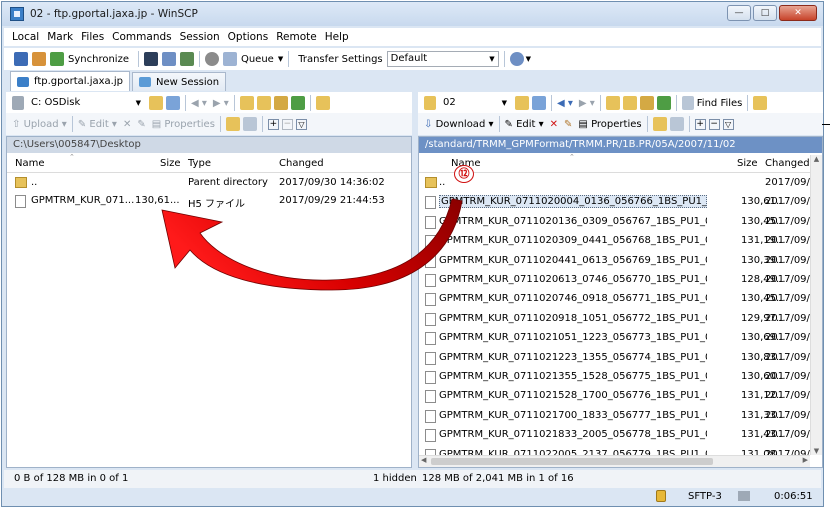  What do you see at coordinates (475, 103) in the screenshot?
I see `right-folder-select: 02 ▼` at bounding box center [475, 103].